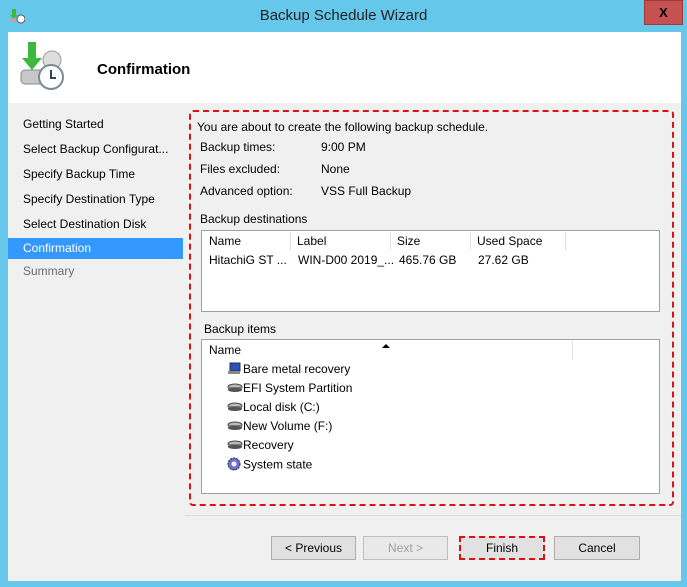  Describe the element at coordinates (663, 12) in the screenshot. I see `close-button: X` at that location.